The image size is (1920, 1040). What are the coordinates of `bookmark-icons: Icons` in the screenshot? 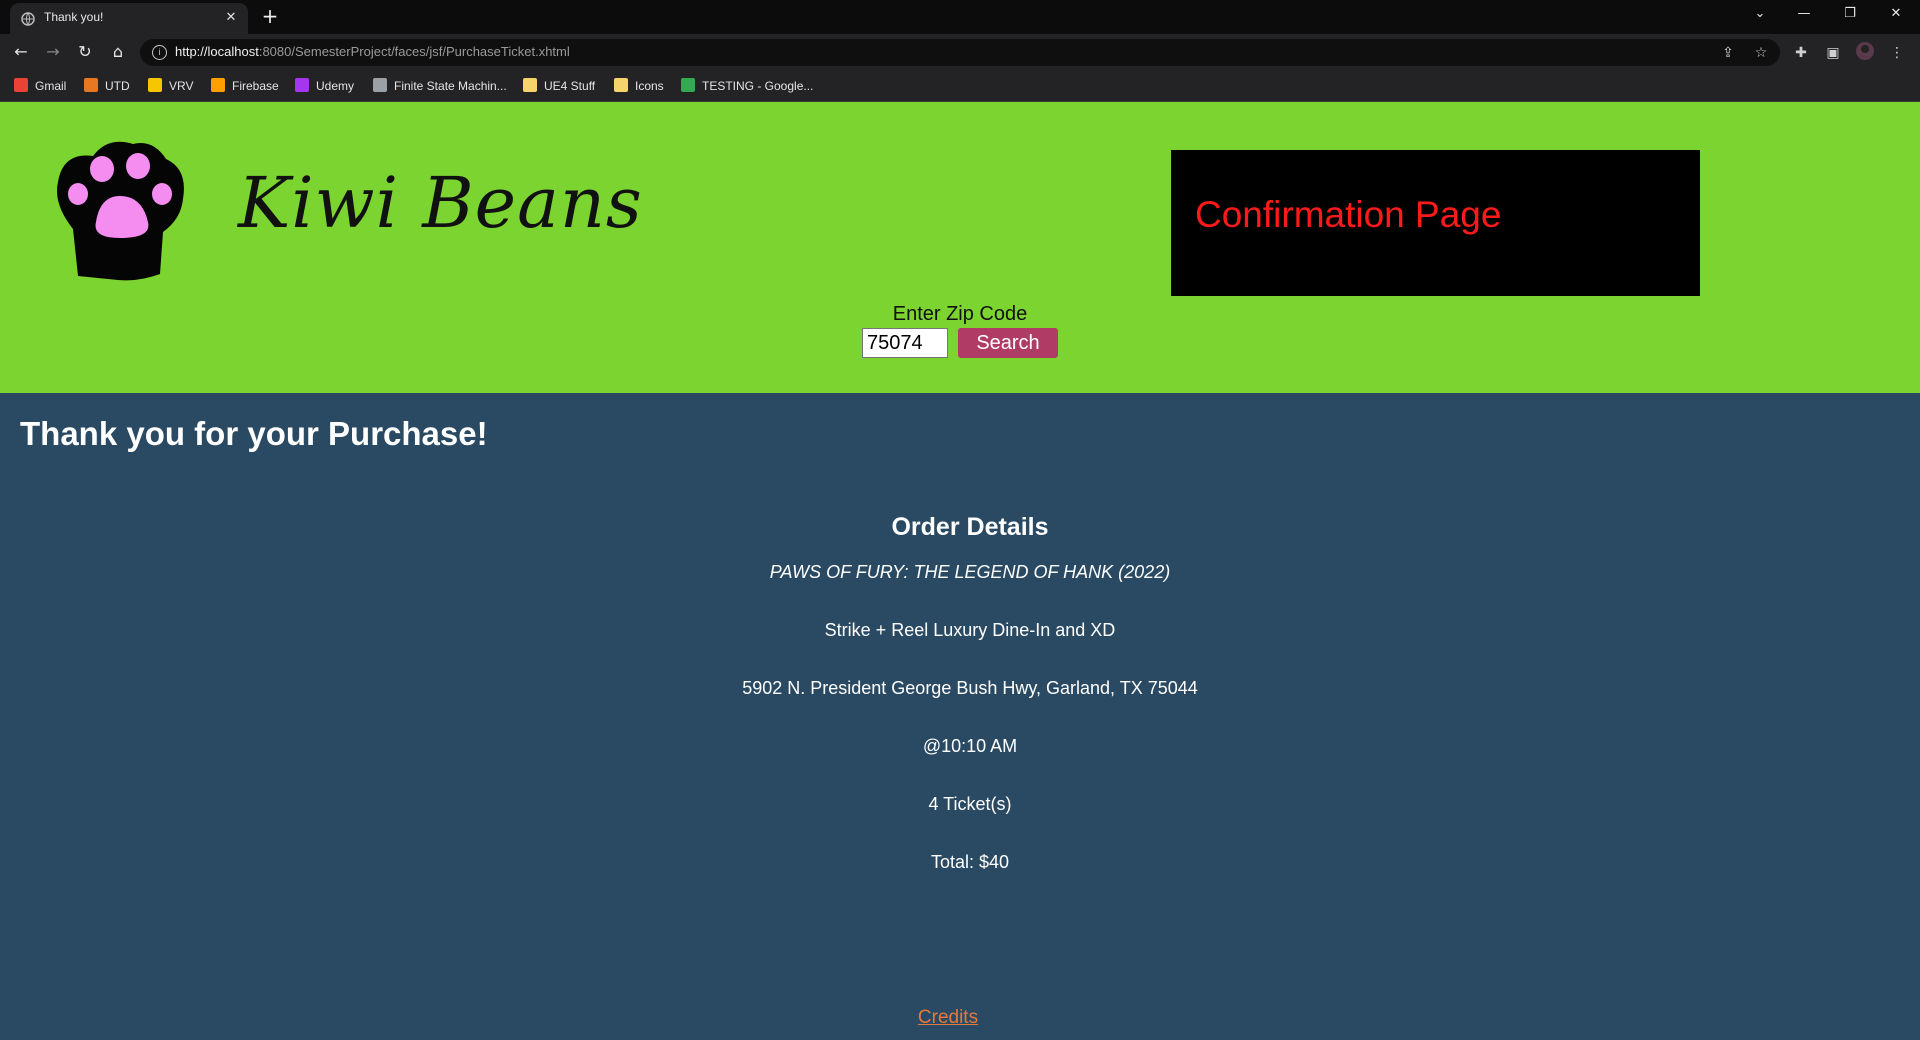 It's located at (639, 86).